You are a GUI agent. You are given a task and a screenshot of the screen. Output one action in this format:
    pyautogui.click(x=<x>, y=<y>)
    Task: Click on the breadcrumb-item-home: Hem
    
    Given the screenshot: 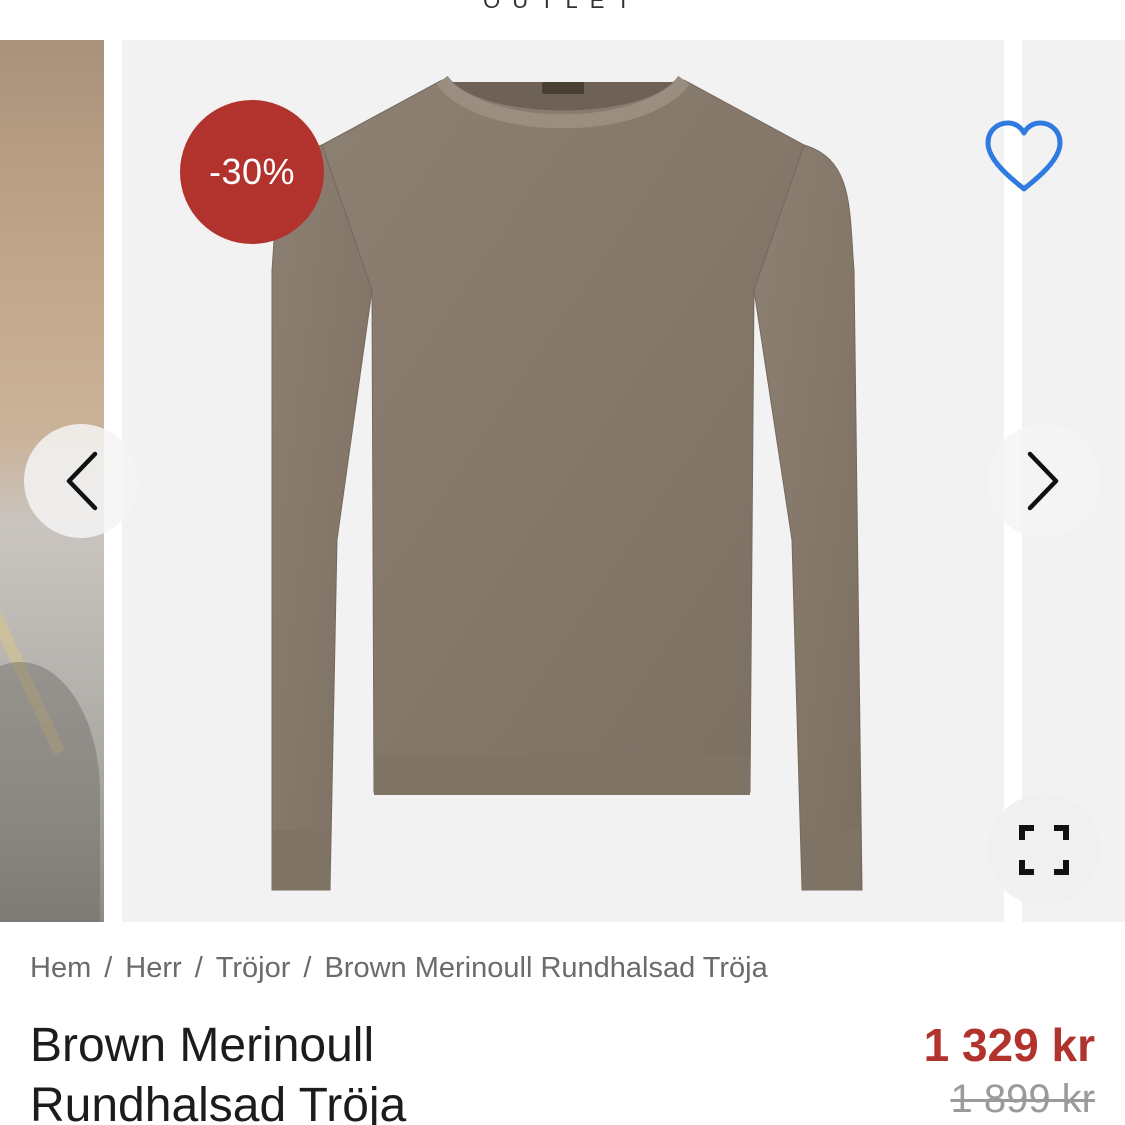 What is the action you would take?
    pyautogui.click(x=60, y=968)
    